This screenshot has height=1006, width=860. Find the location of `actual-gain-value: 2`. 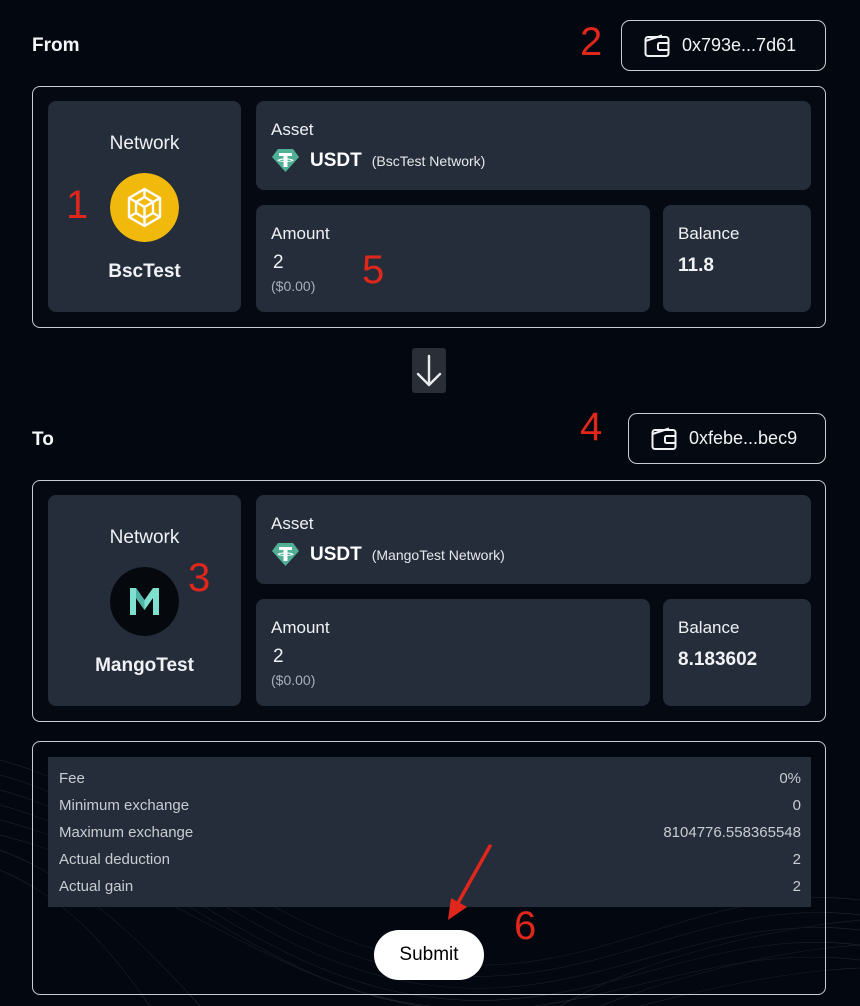

actual-gain-value: 2 is located at coordinates (796, 886).